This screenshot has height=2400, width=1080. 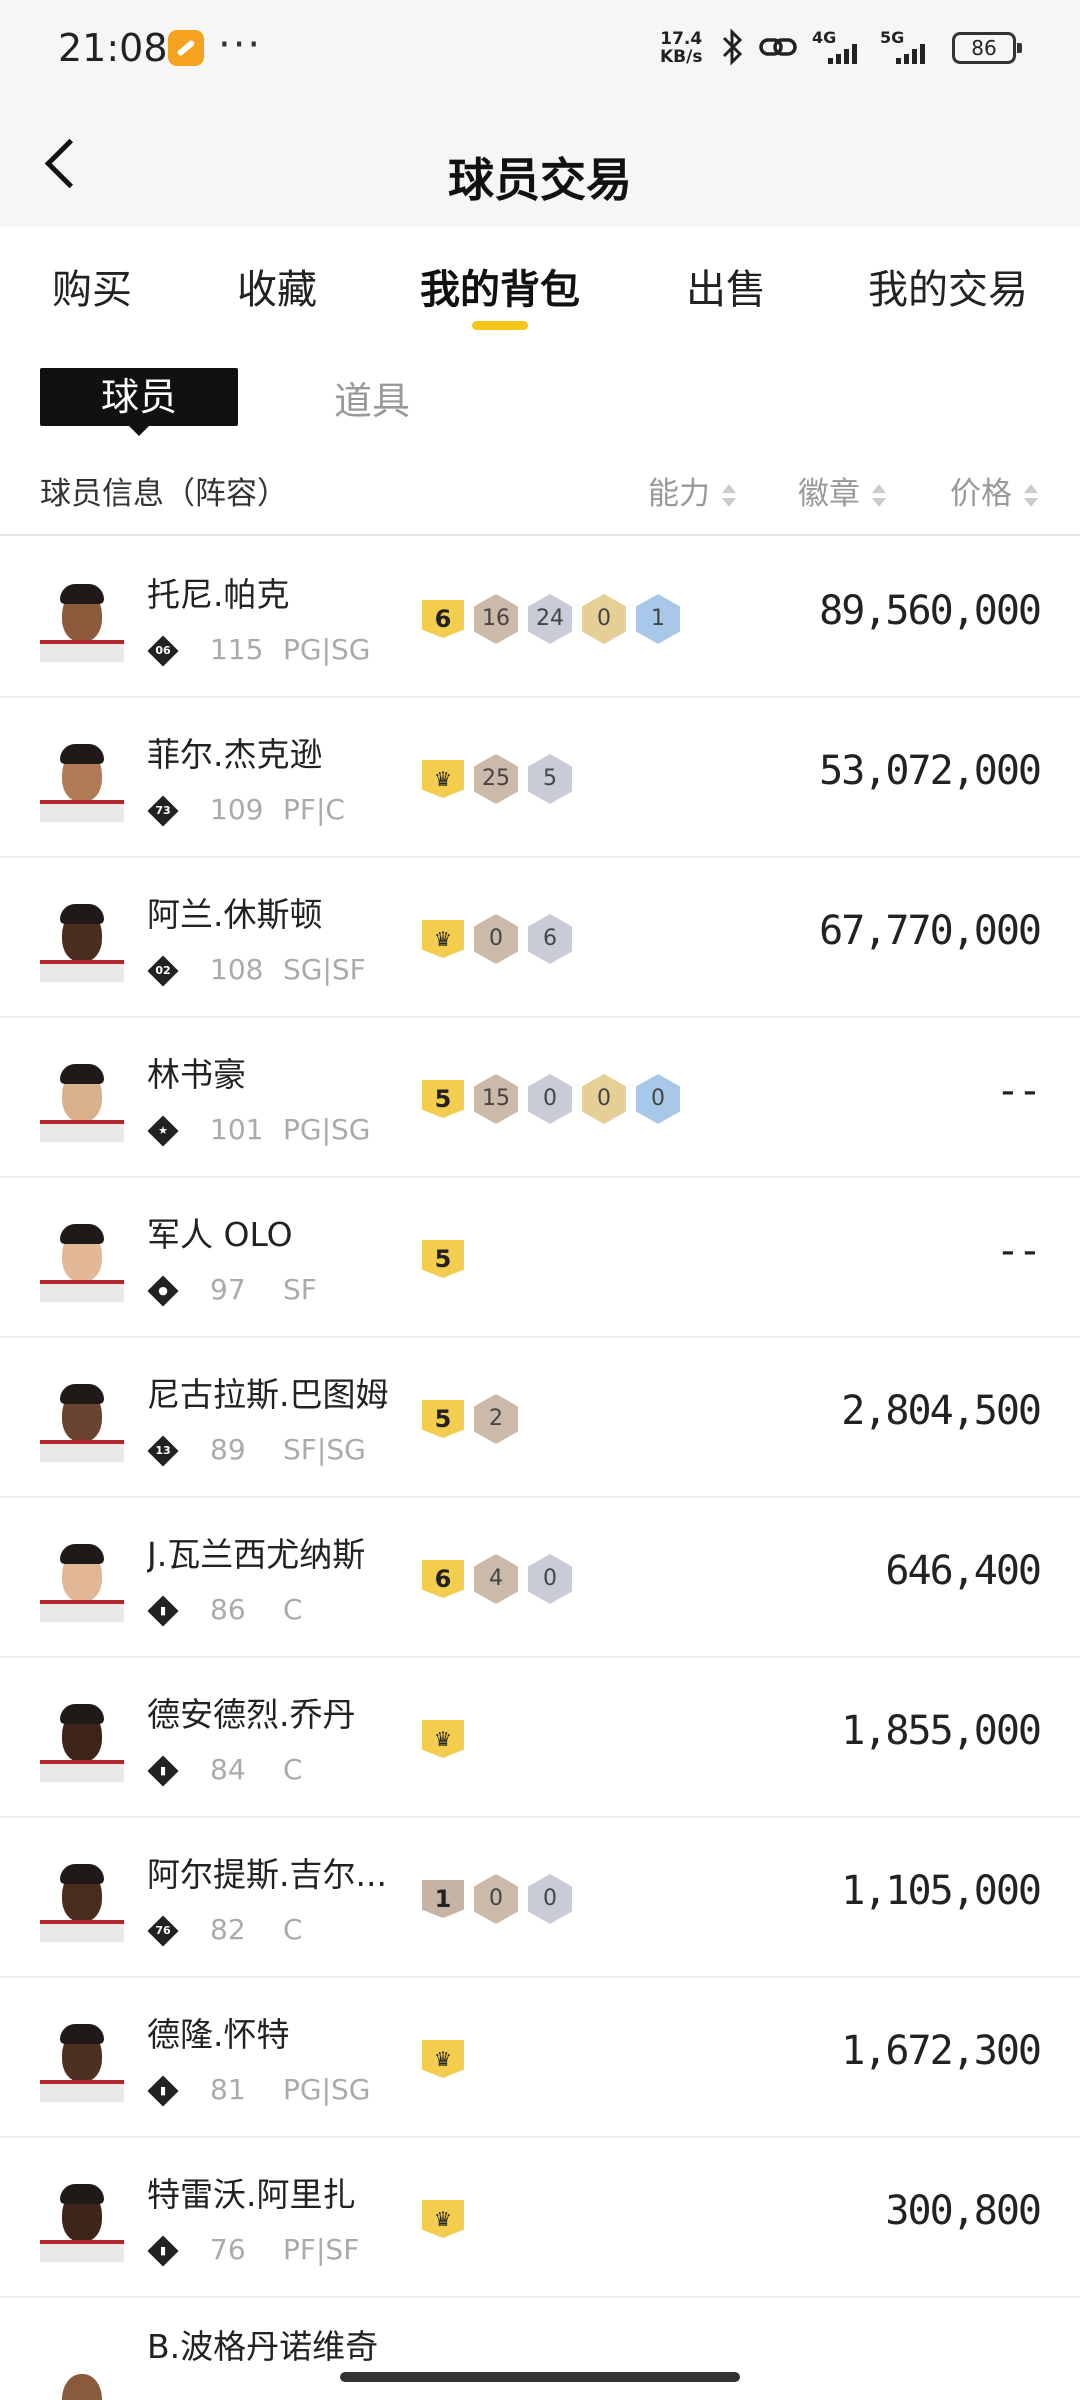 I want to click on player-badges: 5, so click(x=443, y=1259).